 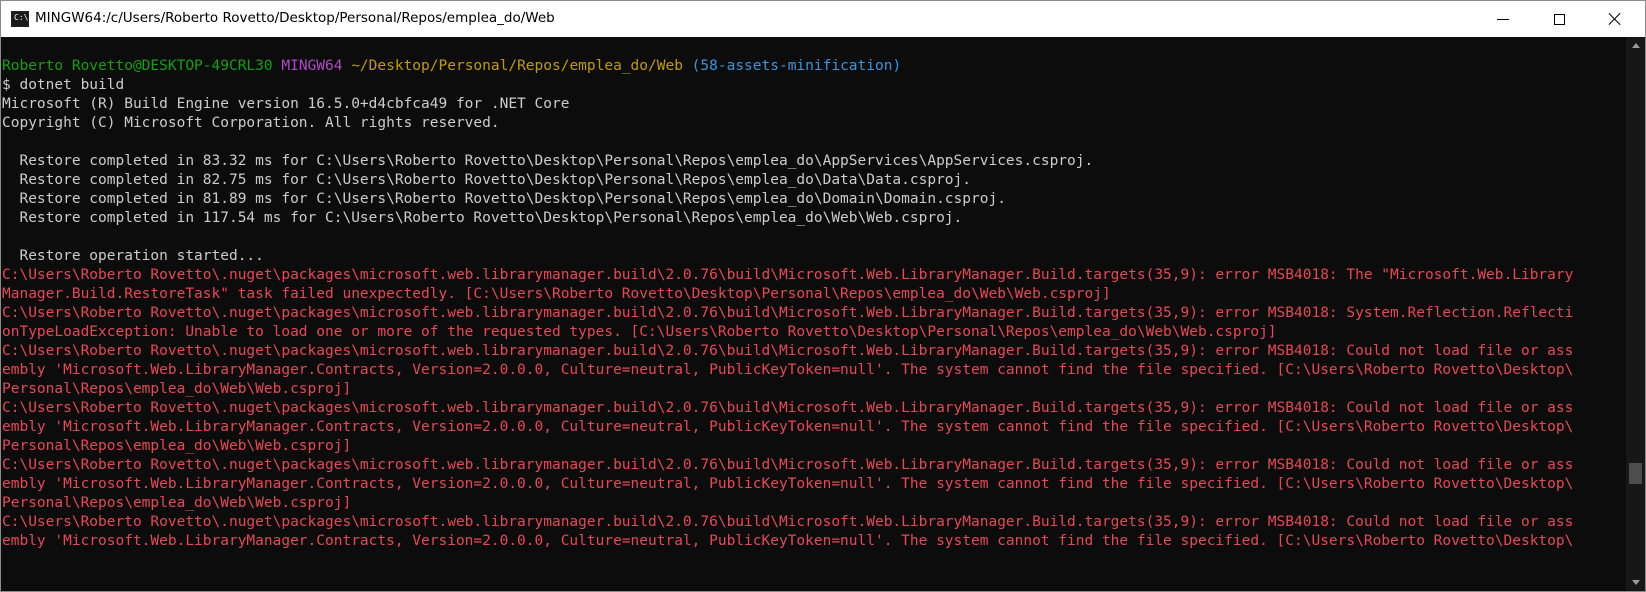 What do you see at coordinates (813, 85) in the screenshot?
I see `command-line: $ dotnet build` at bounding box center [813, 85].